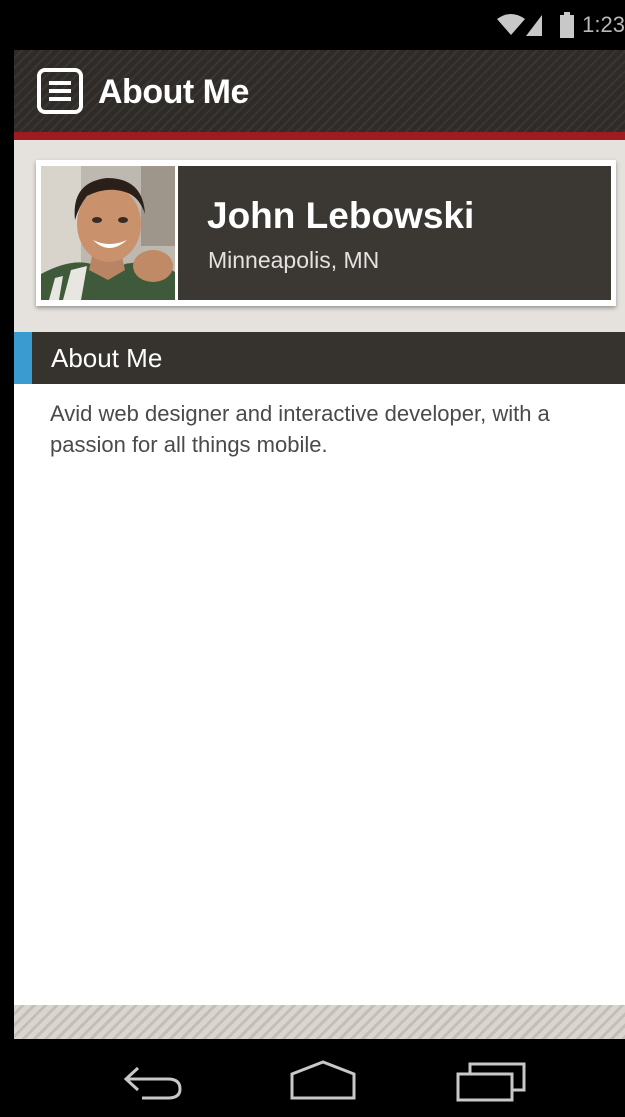  I want to click on status-icons: 1:23, so click(560, 25).